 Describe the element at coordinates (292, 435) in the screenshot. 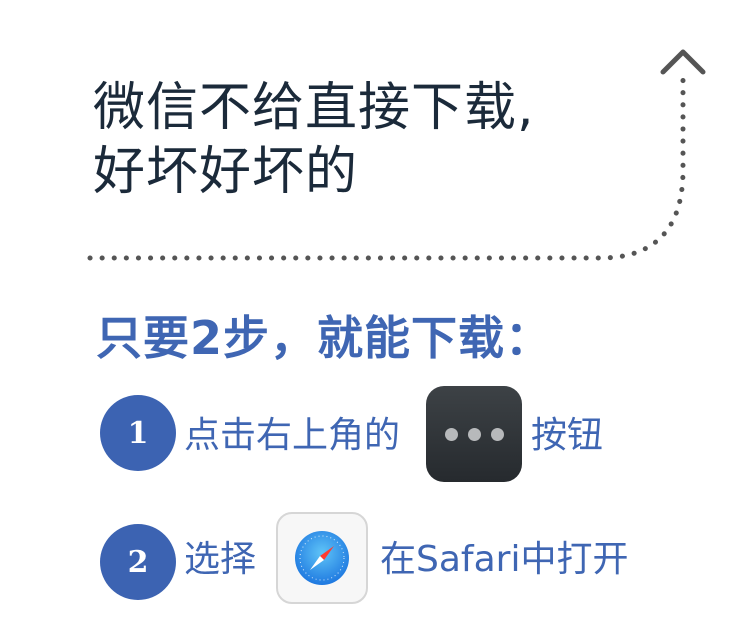

I see `step-1-text-before: 点击右上角的` at that location.